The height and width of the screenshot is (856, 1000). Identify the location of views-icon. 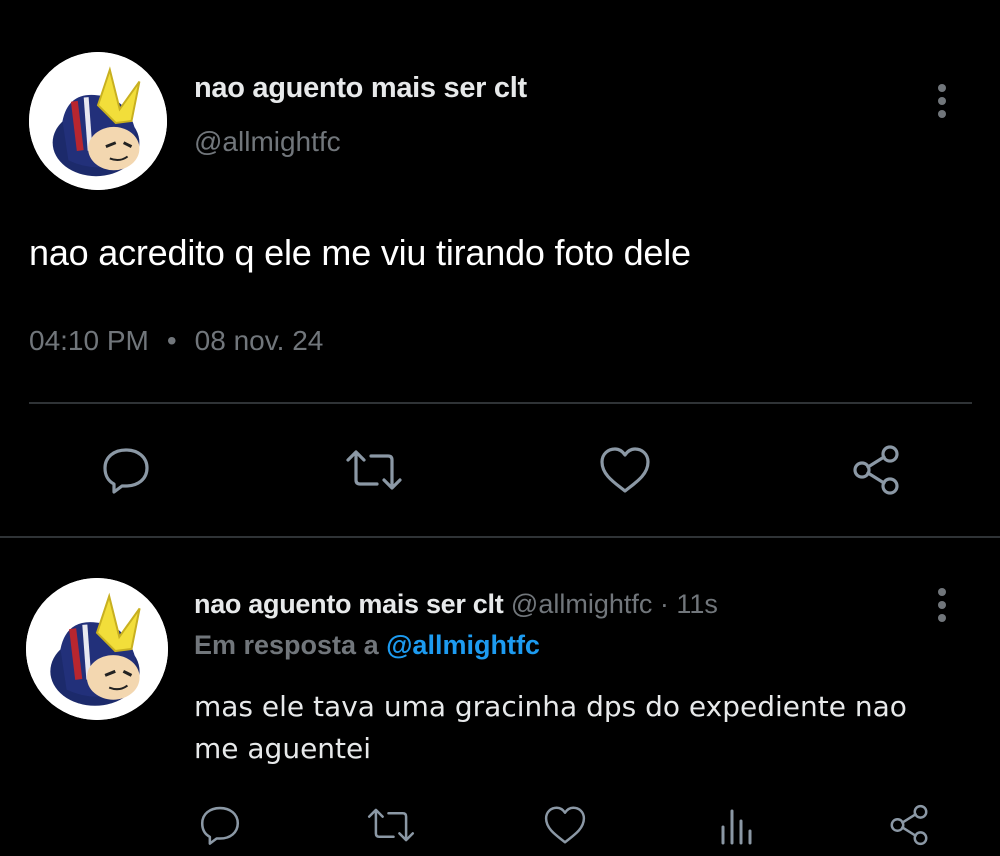
(736, 827).